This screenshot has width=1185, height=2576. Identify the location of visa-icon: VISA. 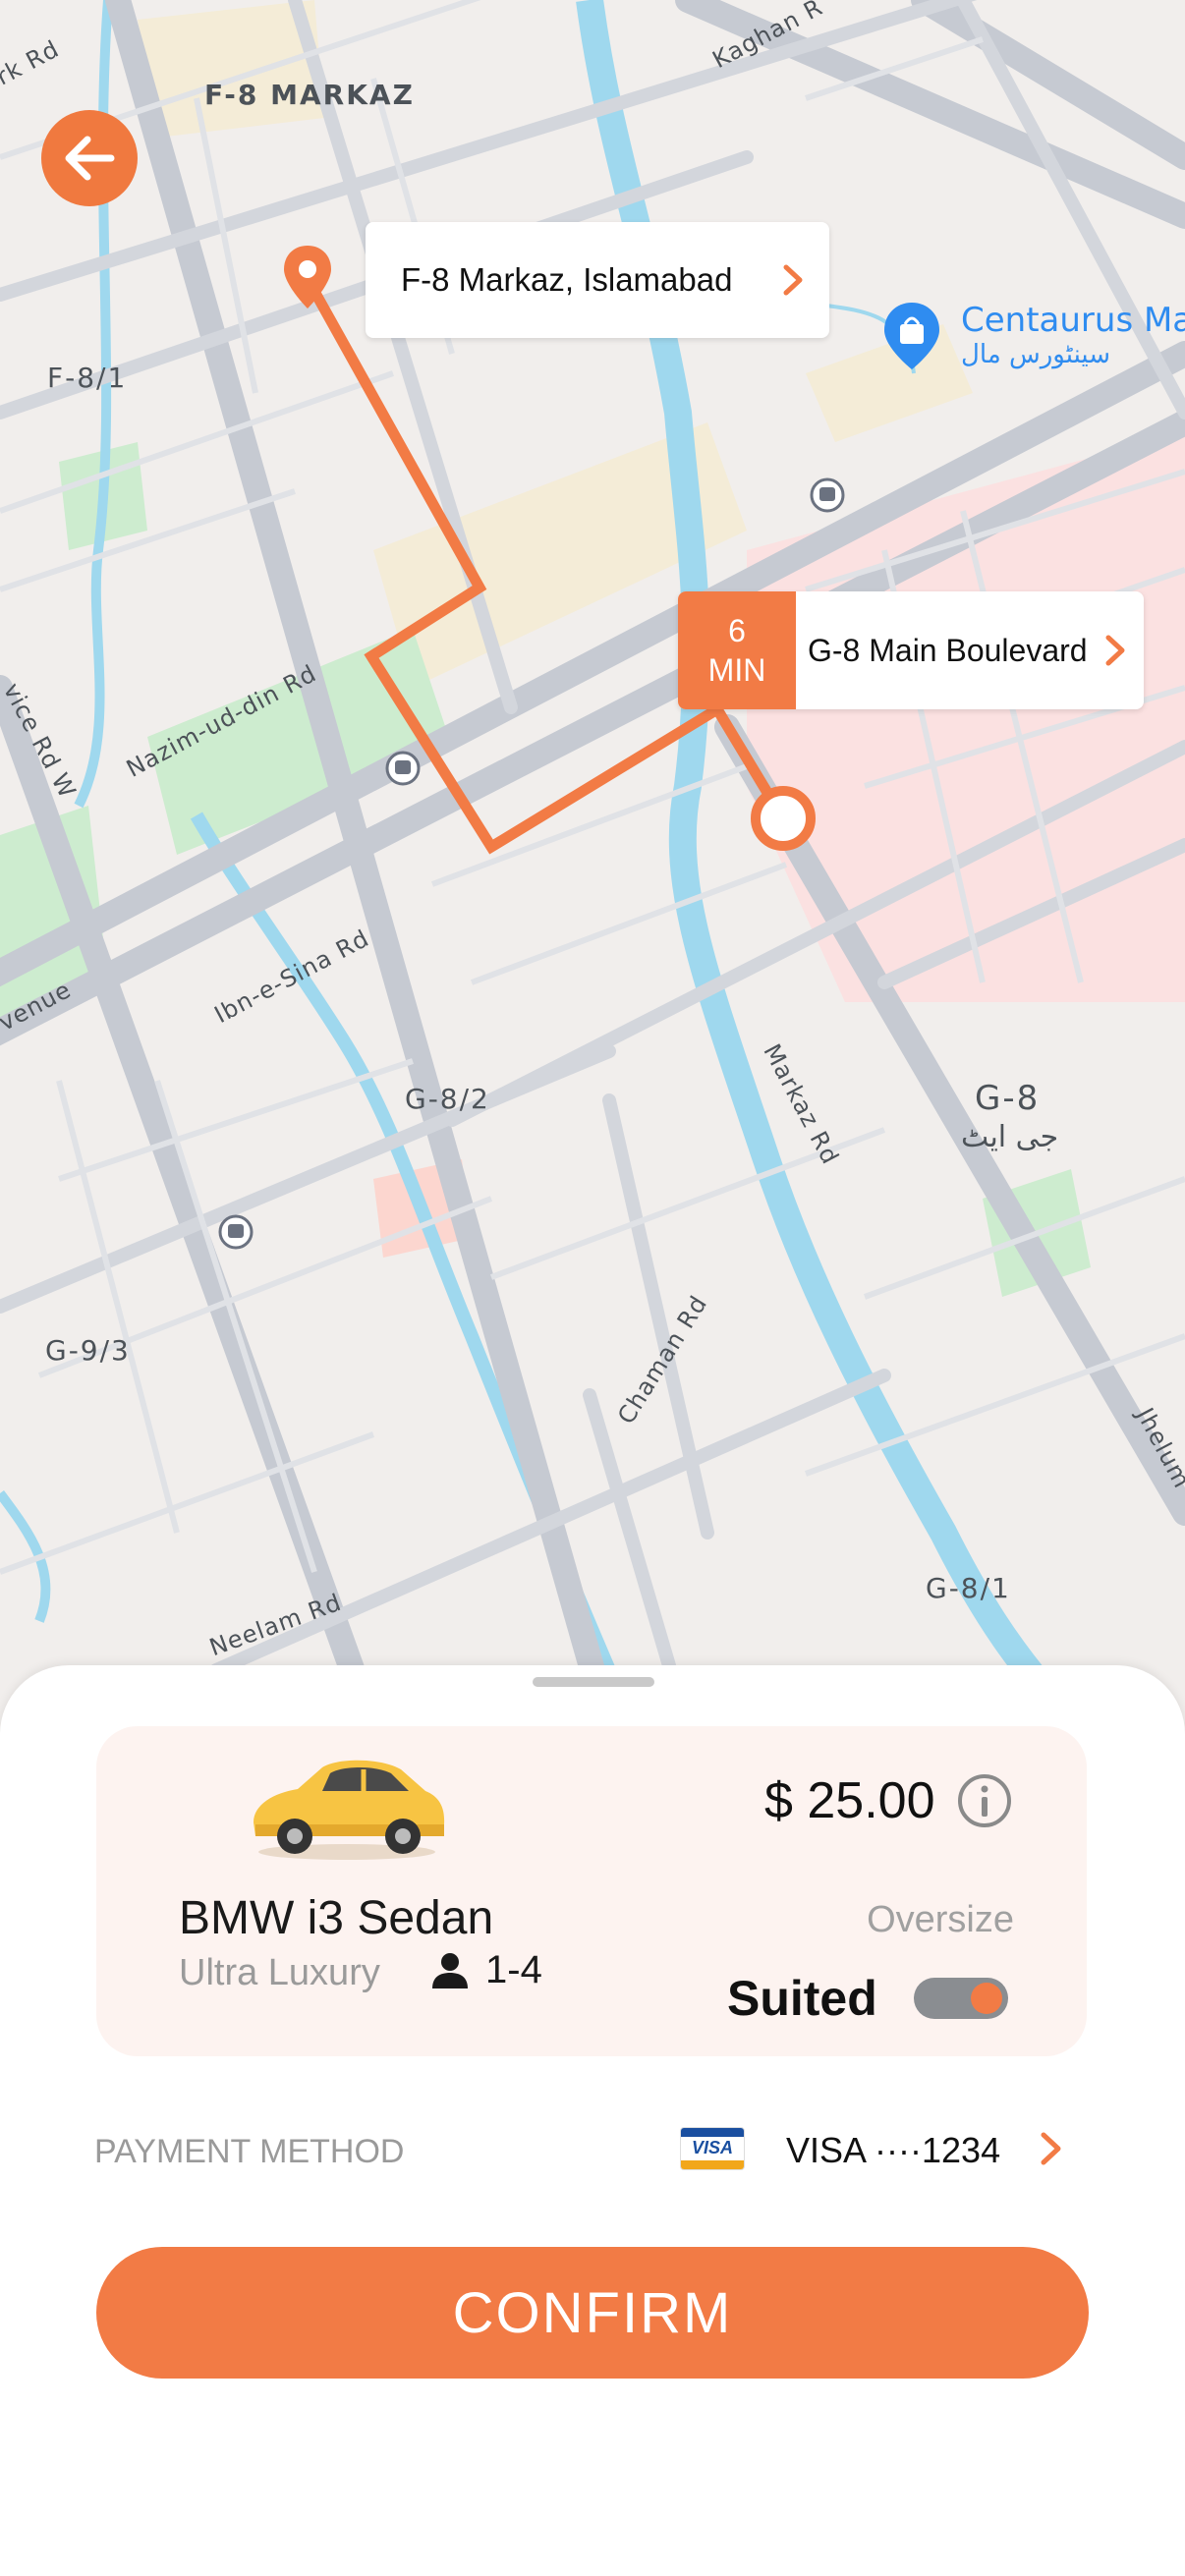
(713, 2148).